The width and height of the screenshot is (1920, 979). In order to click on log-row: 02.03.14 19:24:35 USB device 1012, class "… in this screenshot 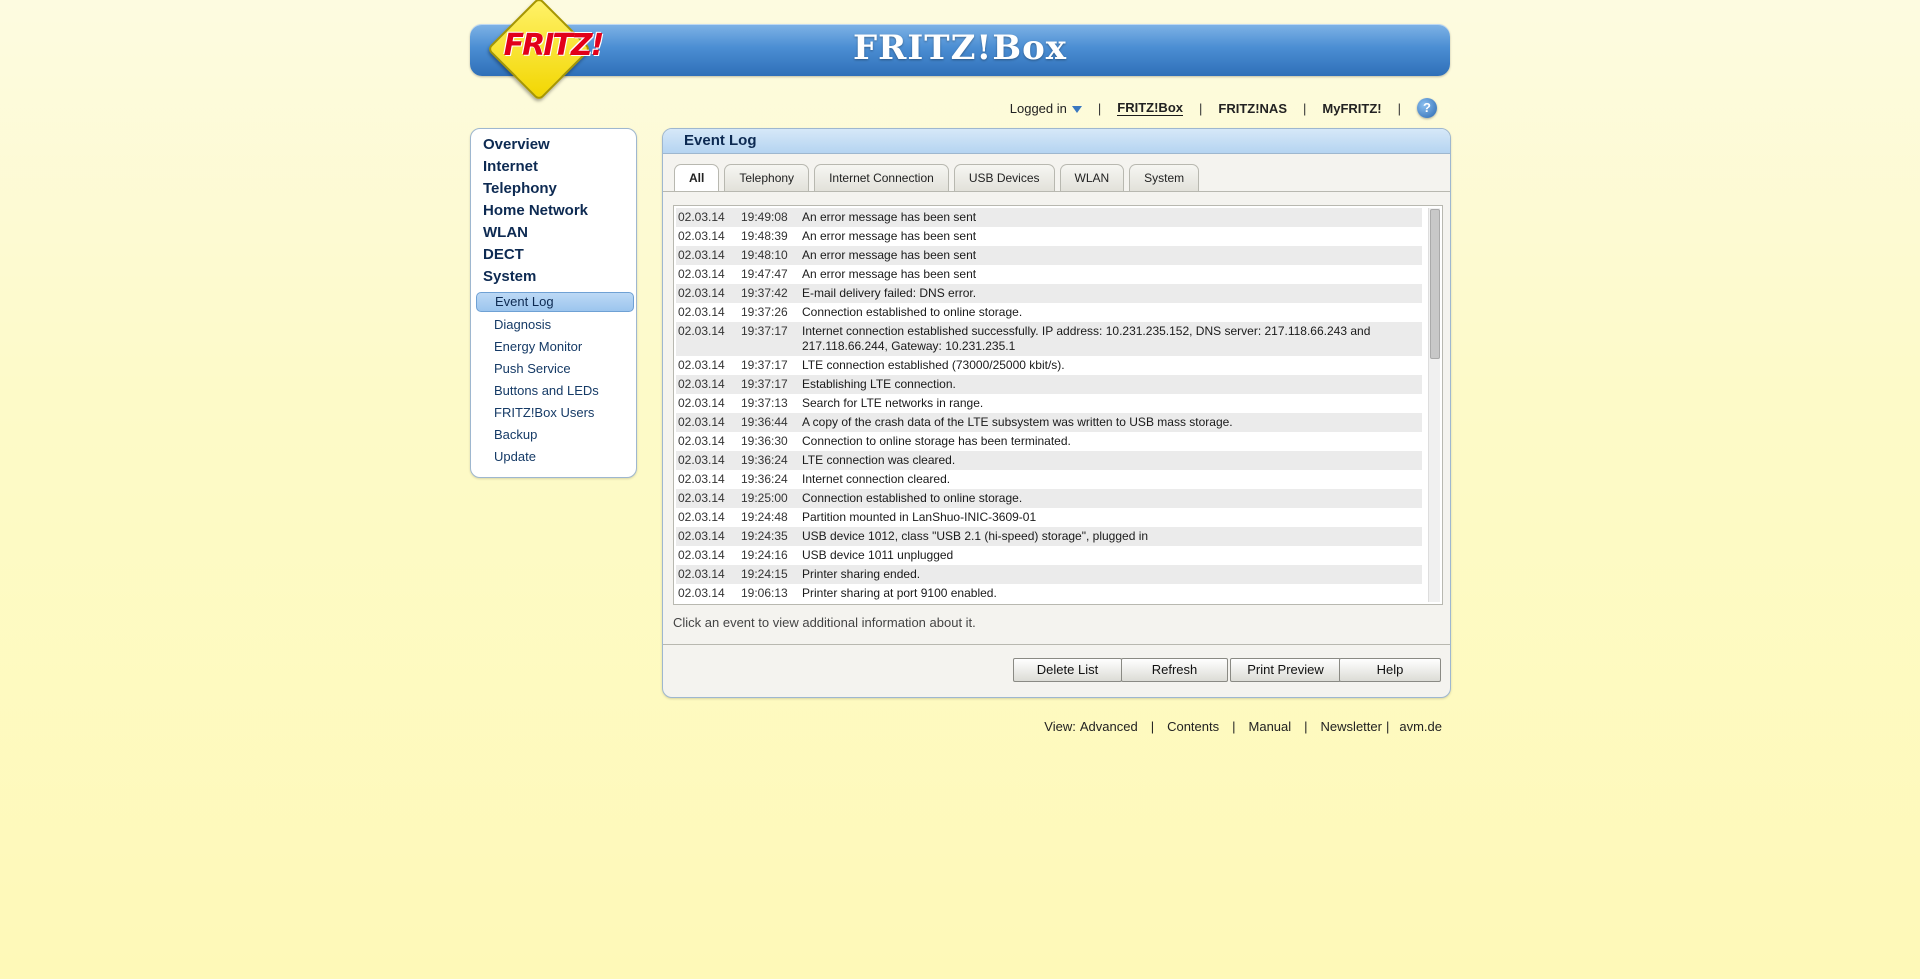, I will do `click(1049, 536)`.